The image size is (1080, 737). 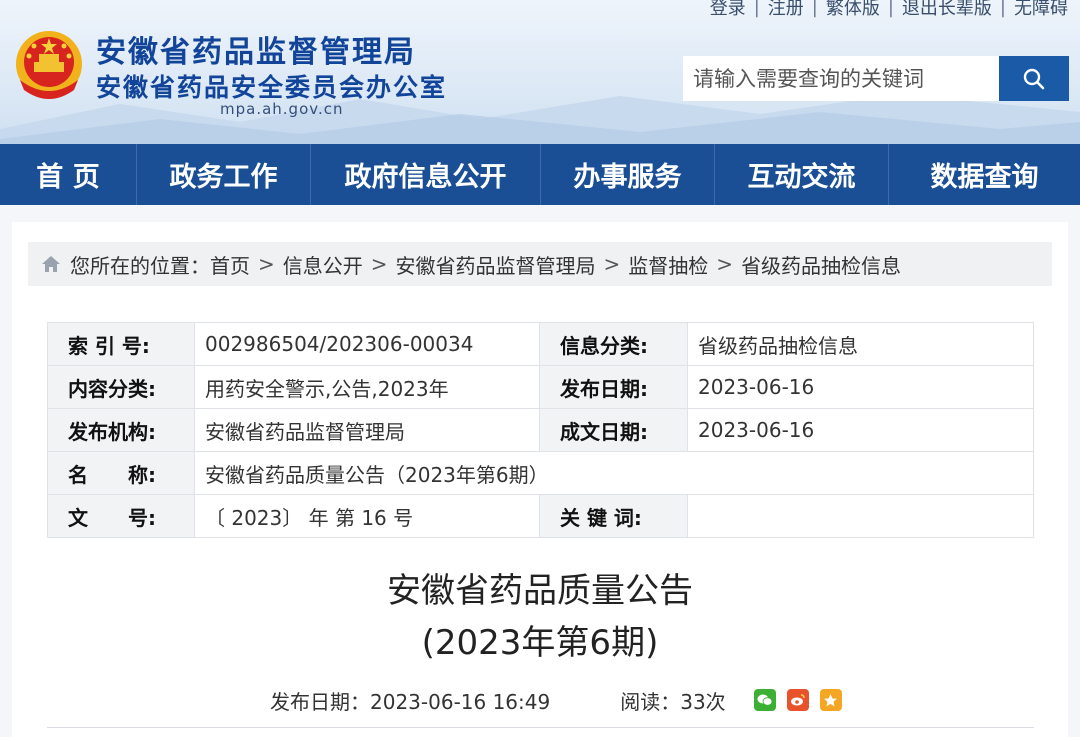 I want to click on top-links: 登录 | 注册 | 繁体版 | 退出长辈版 | 无障碍, so click(x=889, y=10).